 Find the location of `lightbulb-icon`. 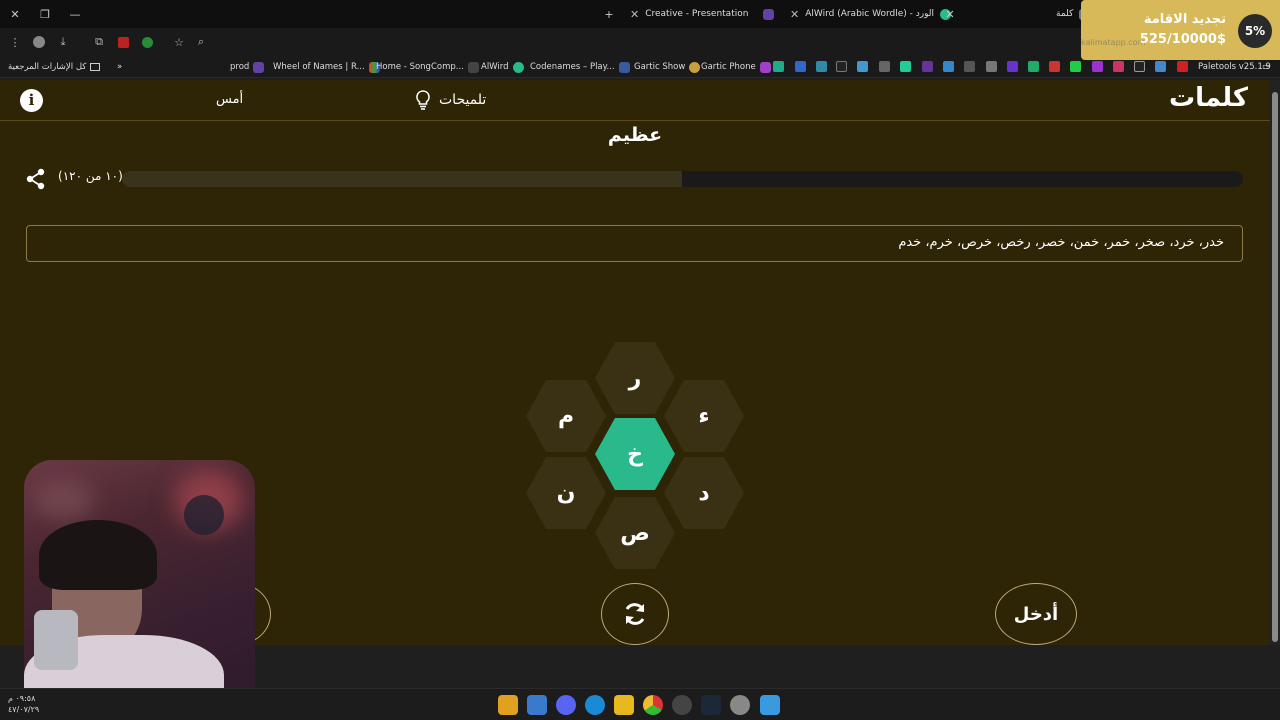

lightbulb-icon is located at coordinates (423, 100).